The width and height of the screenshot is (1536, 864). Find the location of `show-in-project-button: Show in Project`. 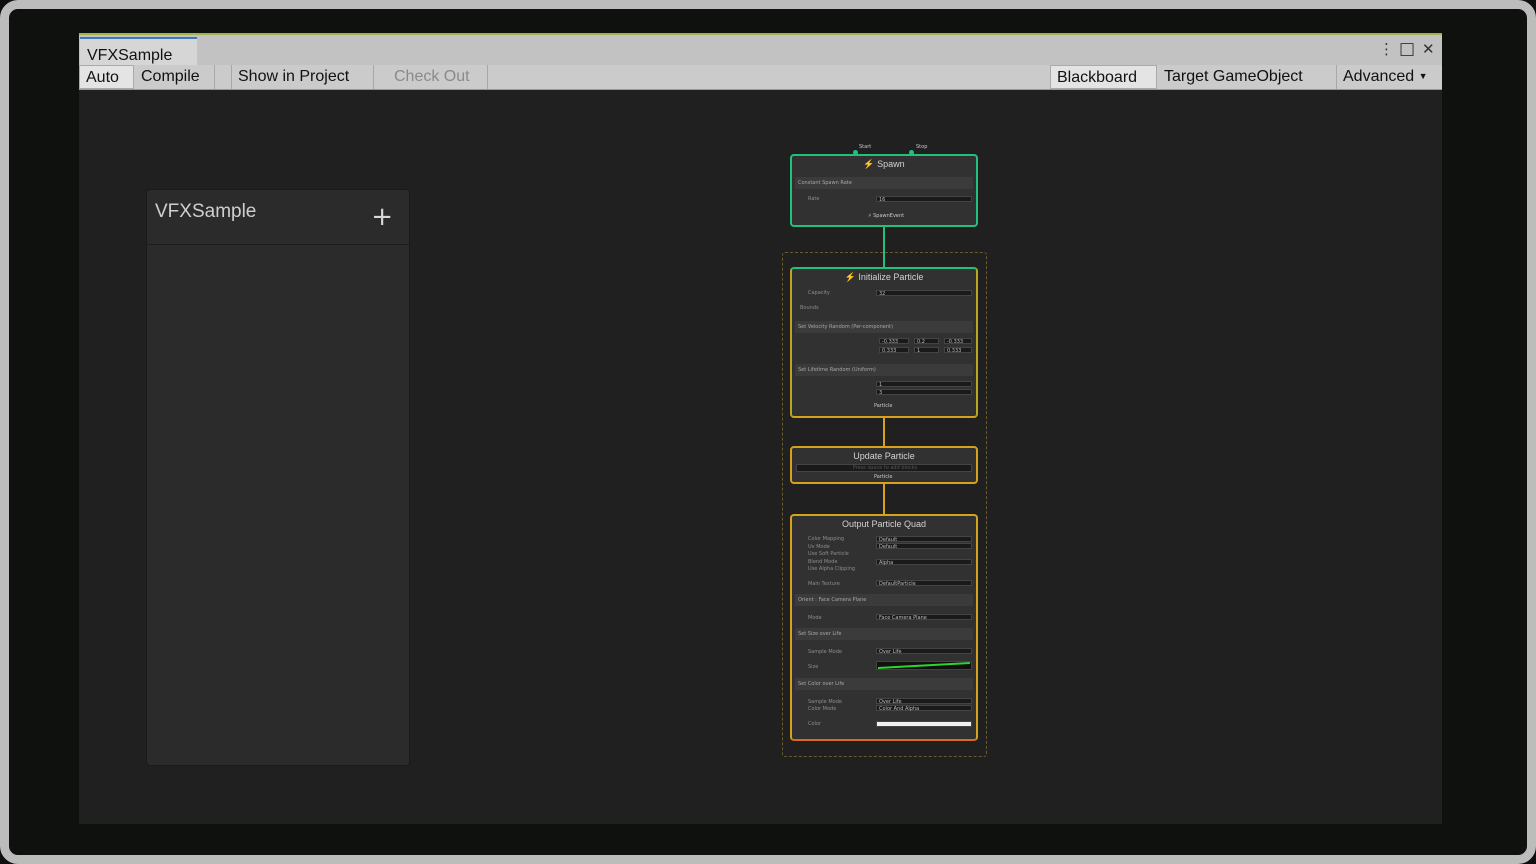

show-in-project-button: Show in Project is located at coordinates (302, 77).